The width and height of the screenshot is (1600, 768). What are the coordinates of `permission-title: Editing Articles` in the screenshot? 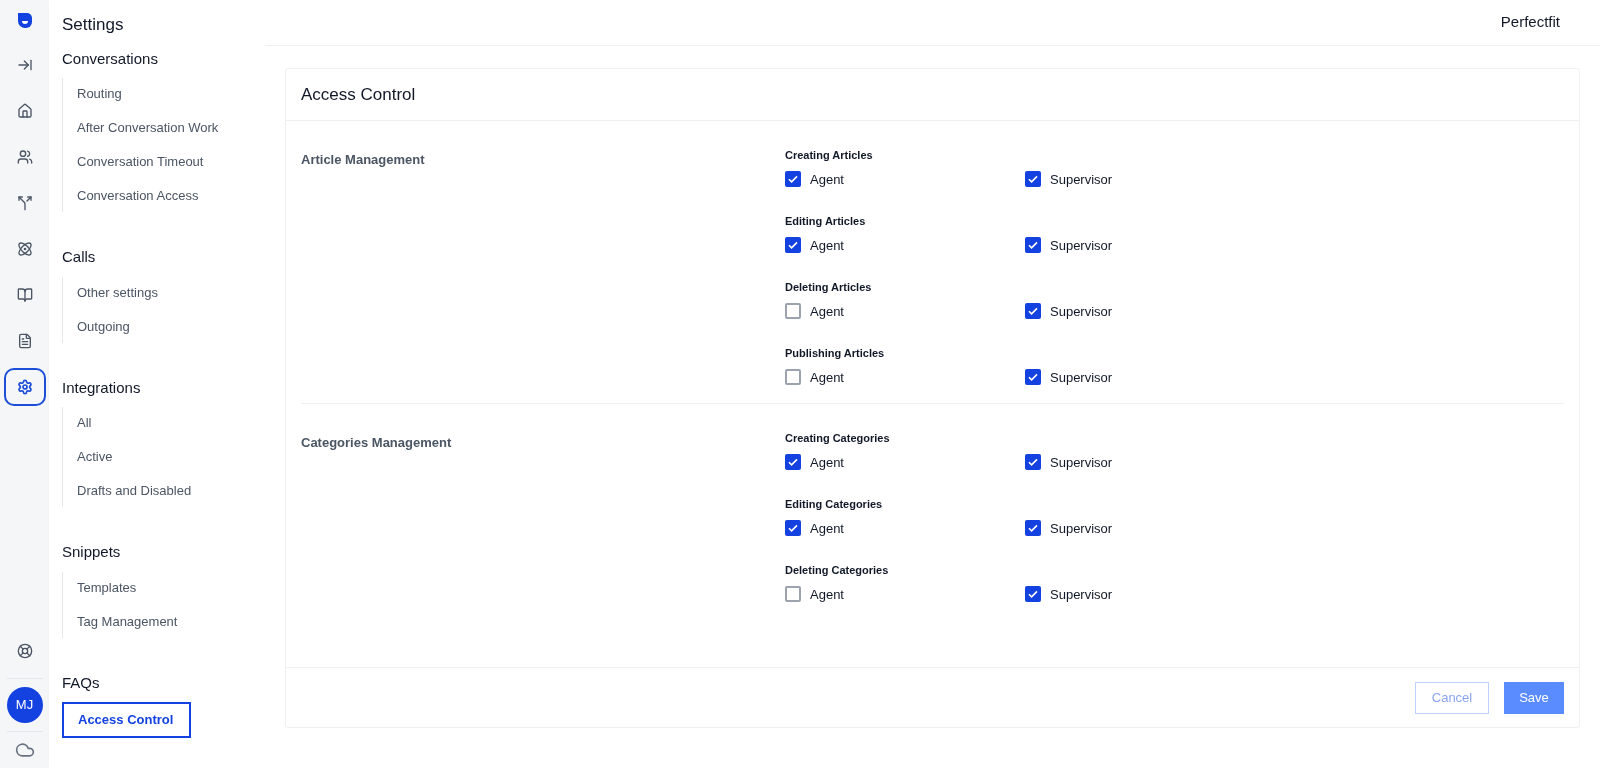 It's located at (826, 221).